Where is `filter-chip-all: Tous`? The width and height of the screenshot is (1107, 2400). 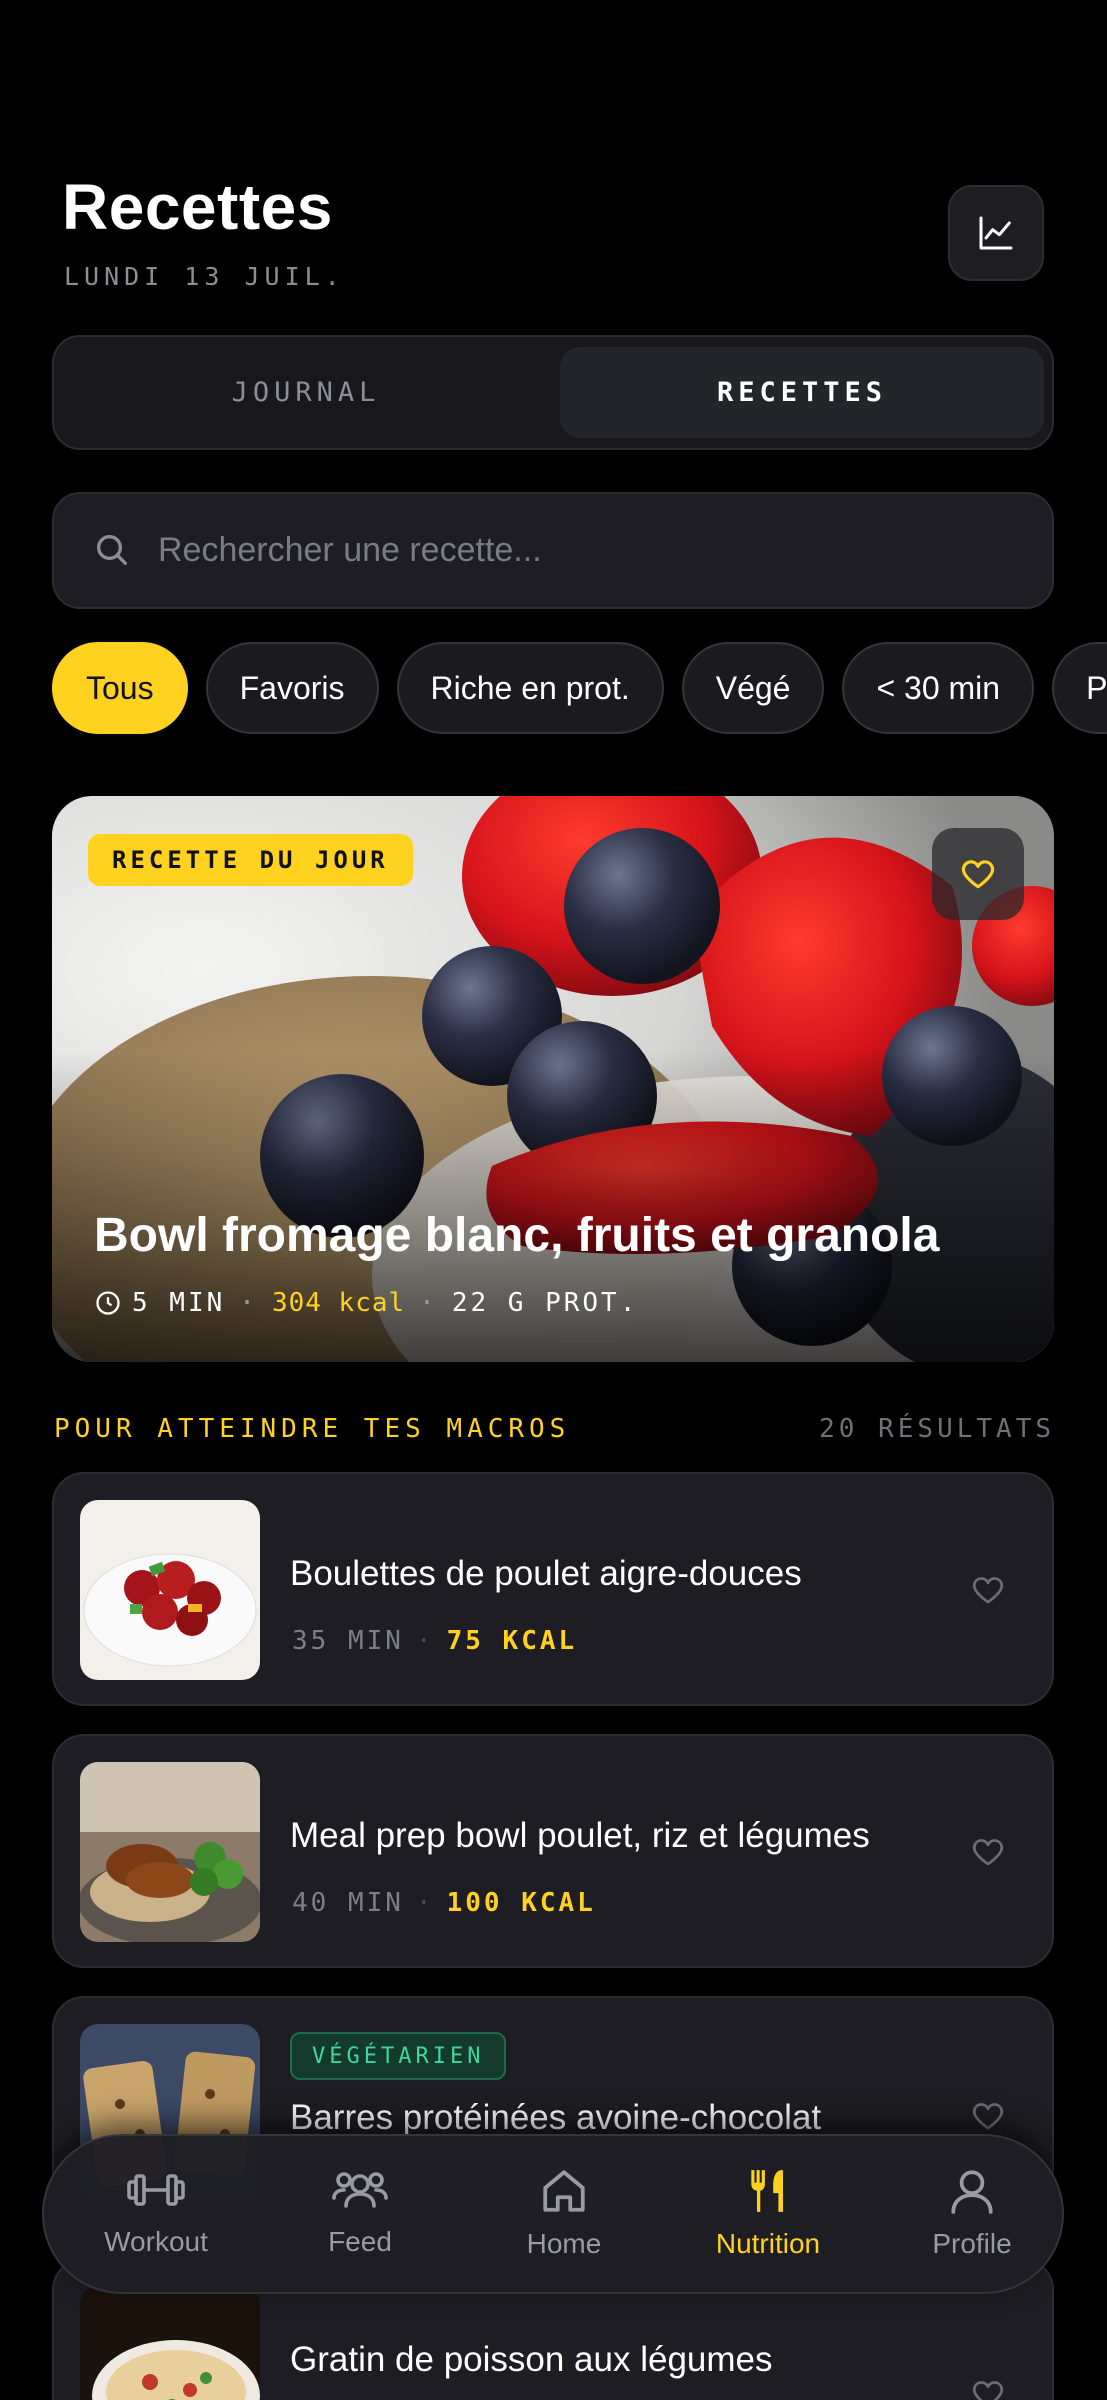
filter-chip-all: Tous is located at coordinates (120, 688).